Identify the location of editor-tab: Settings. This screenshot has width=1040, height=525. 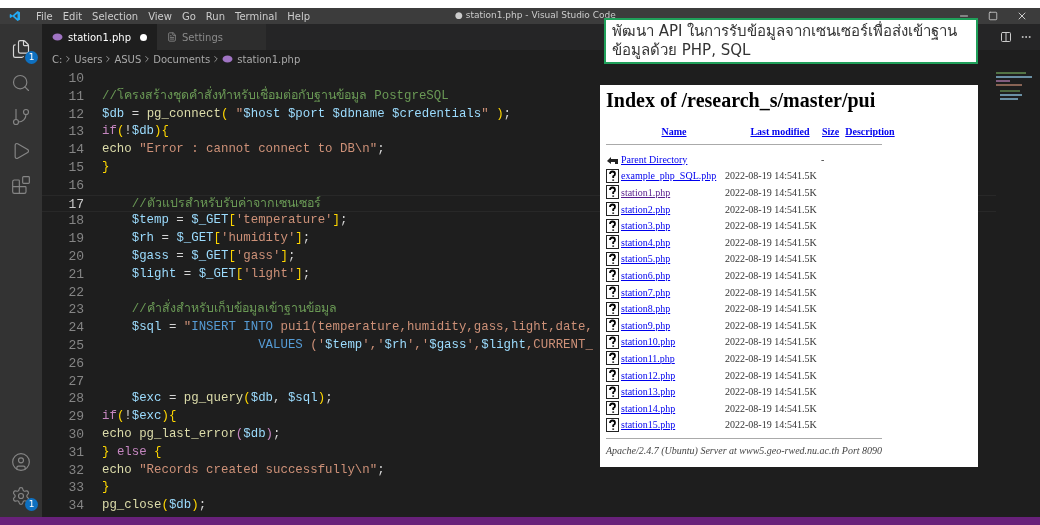
(211, 37).